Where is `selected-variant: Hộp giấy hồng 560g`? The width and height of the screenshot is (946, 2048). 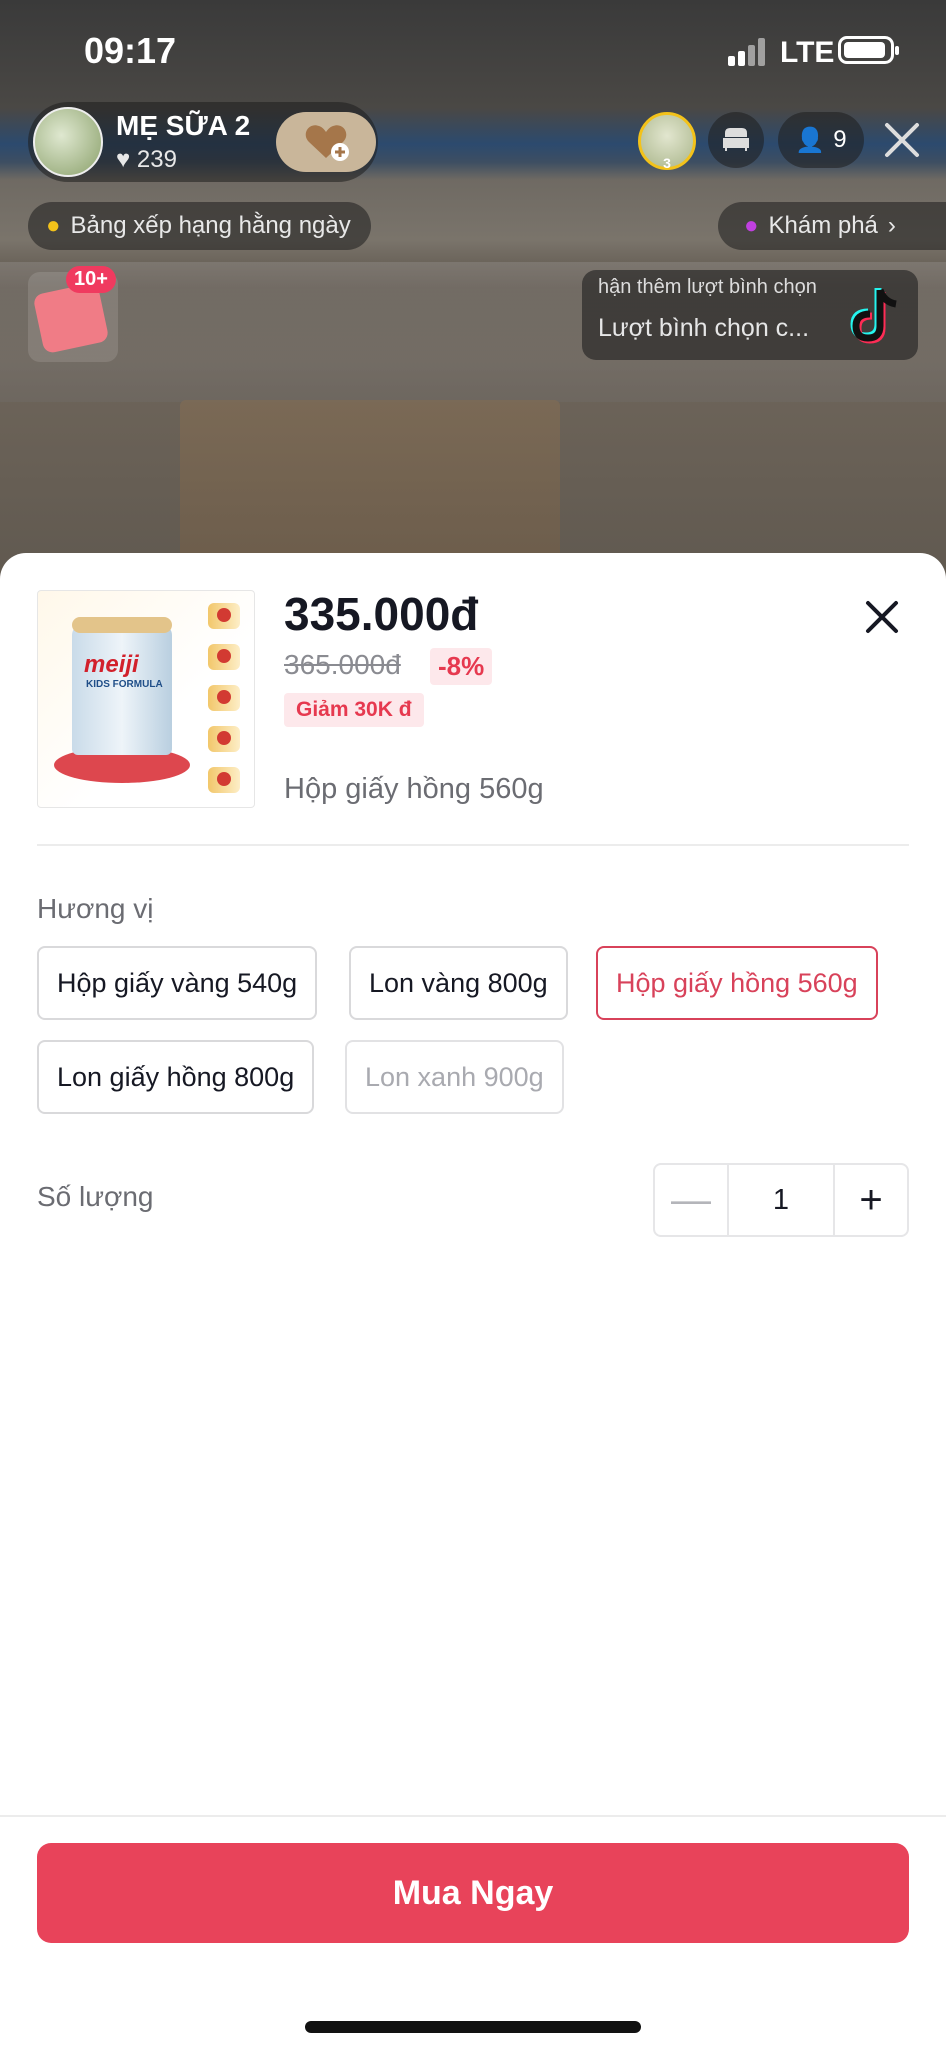 selected-variant: Hộp giấy hồng 560g is located at coordinates (414, 789).